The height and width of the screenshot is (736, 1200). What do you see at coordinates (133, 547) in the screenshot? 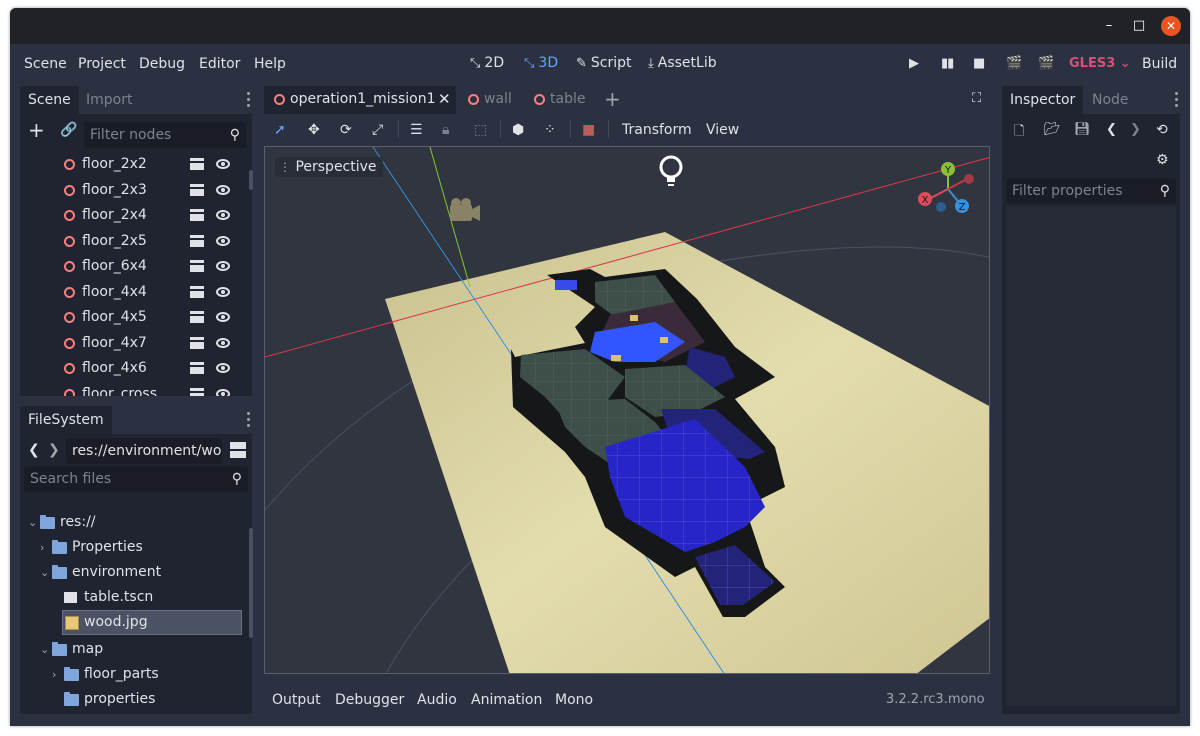
I see `file-tree-item: › Properties` at bounding box center [133, 547].